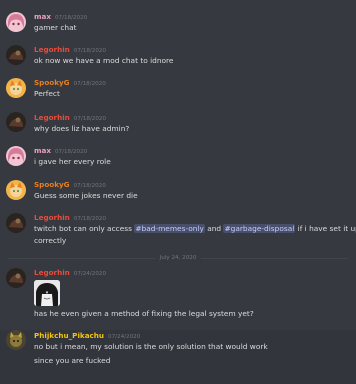 The height and width of the screenshot is (384, 356). What do you see at coordinates (178, 258) in the screenshot?
I see `date-divider-label: July 24, 2020` at bounding box center [178, 258].